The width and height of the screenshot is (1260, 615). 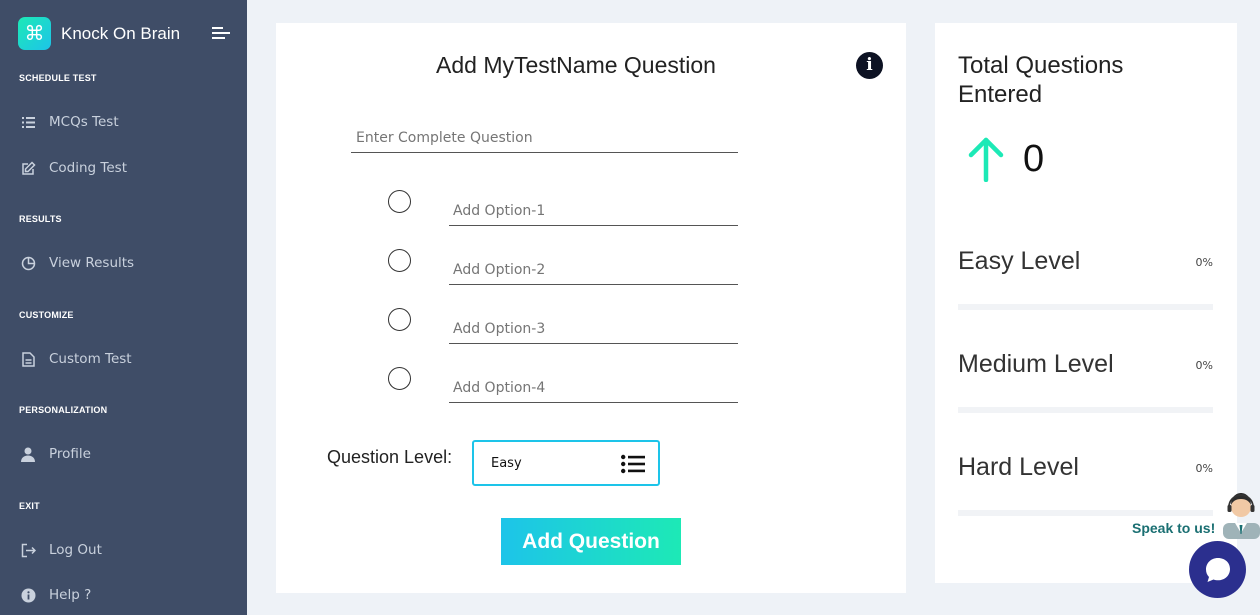 What do you see at coordinates (1085, 513) in the screenshot?
I see `hard-level-progress` at bounding box center [1085, 513].